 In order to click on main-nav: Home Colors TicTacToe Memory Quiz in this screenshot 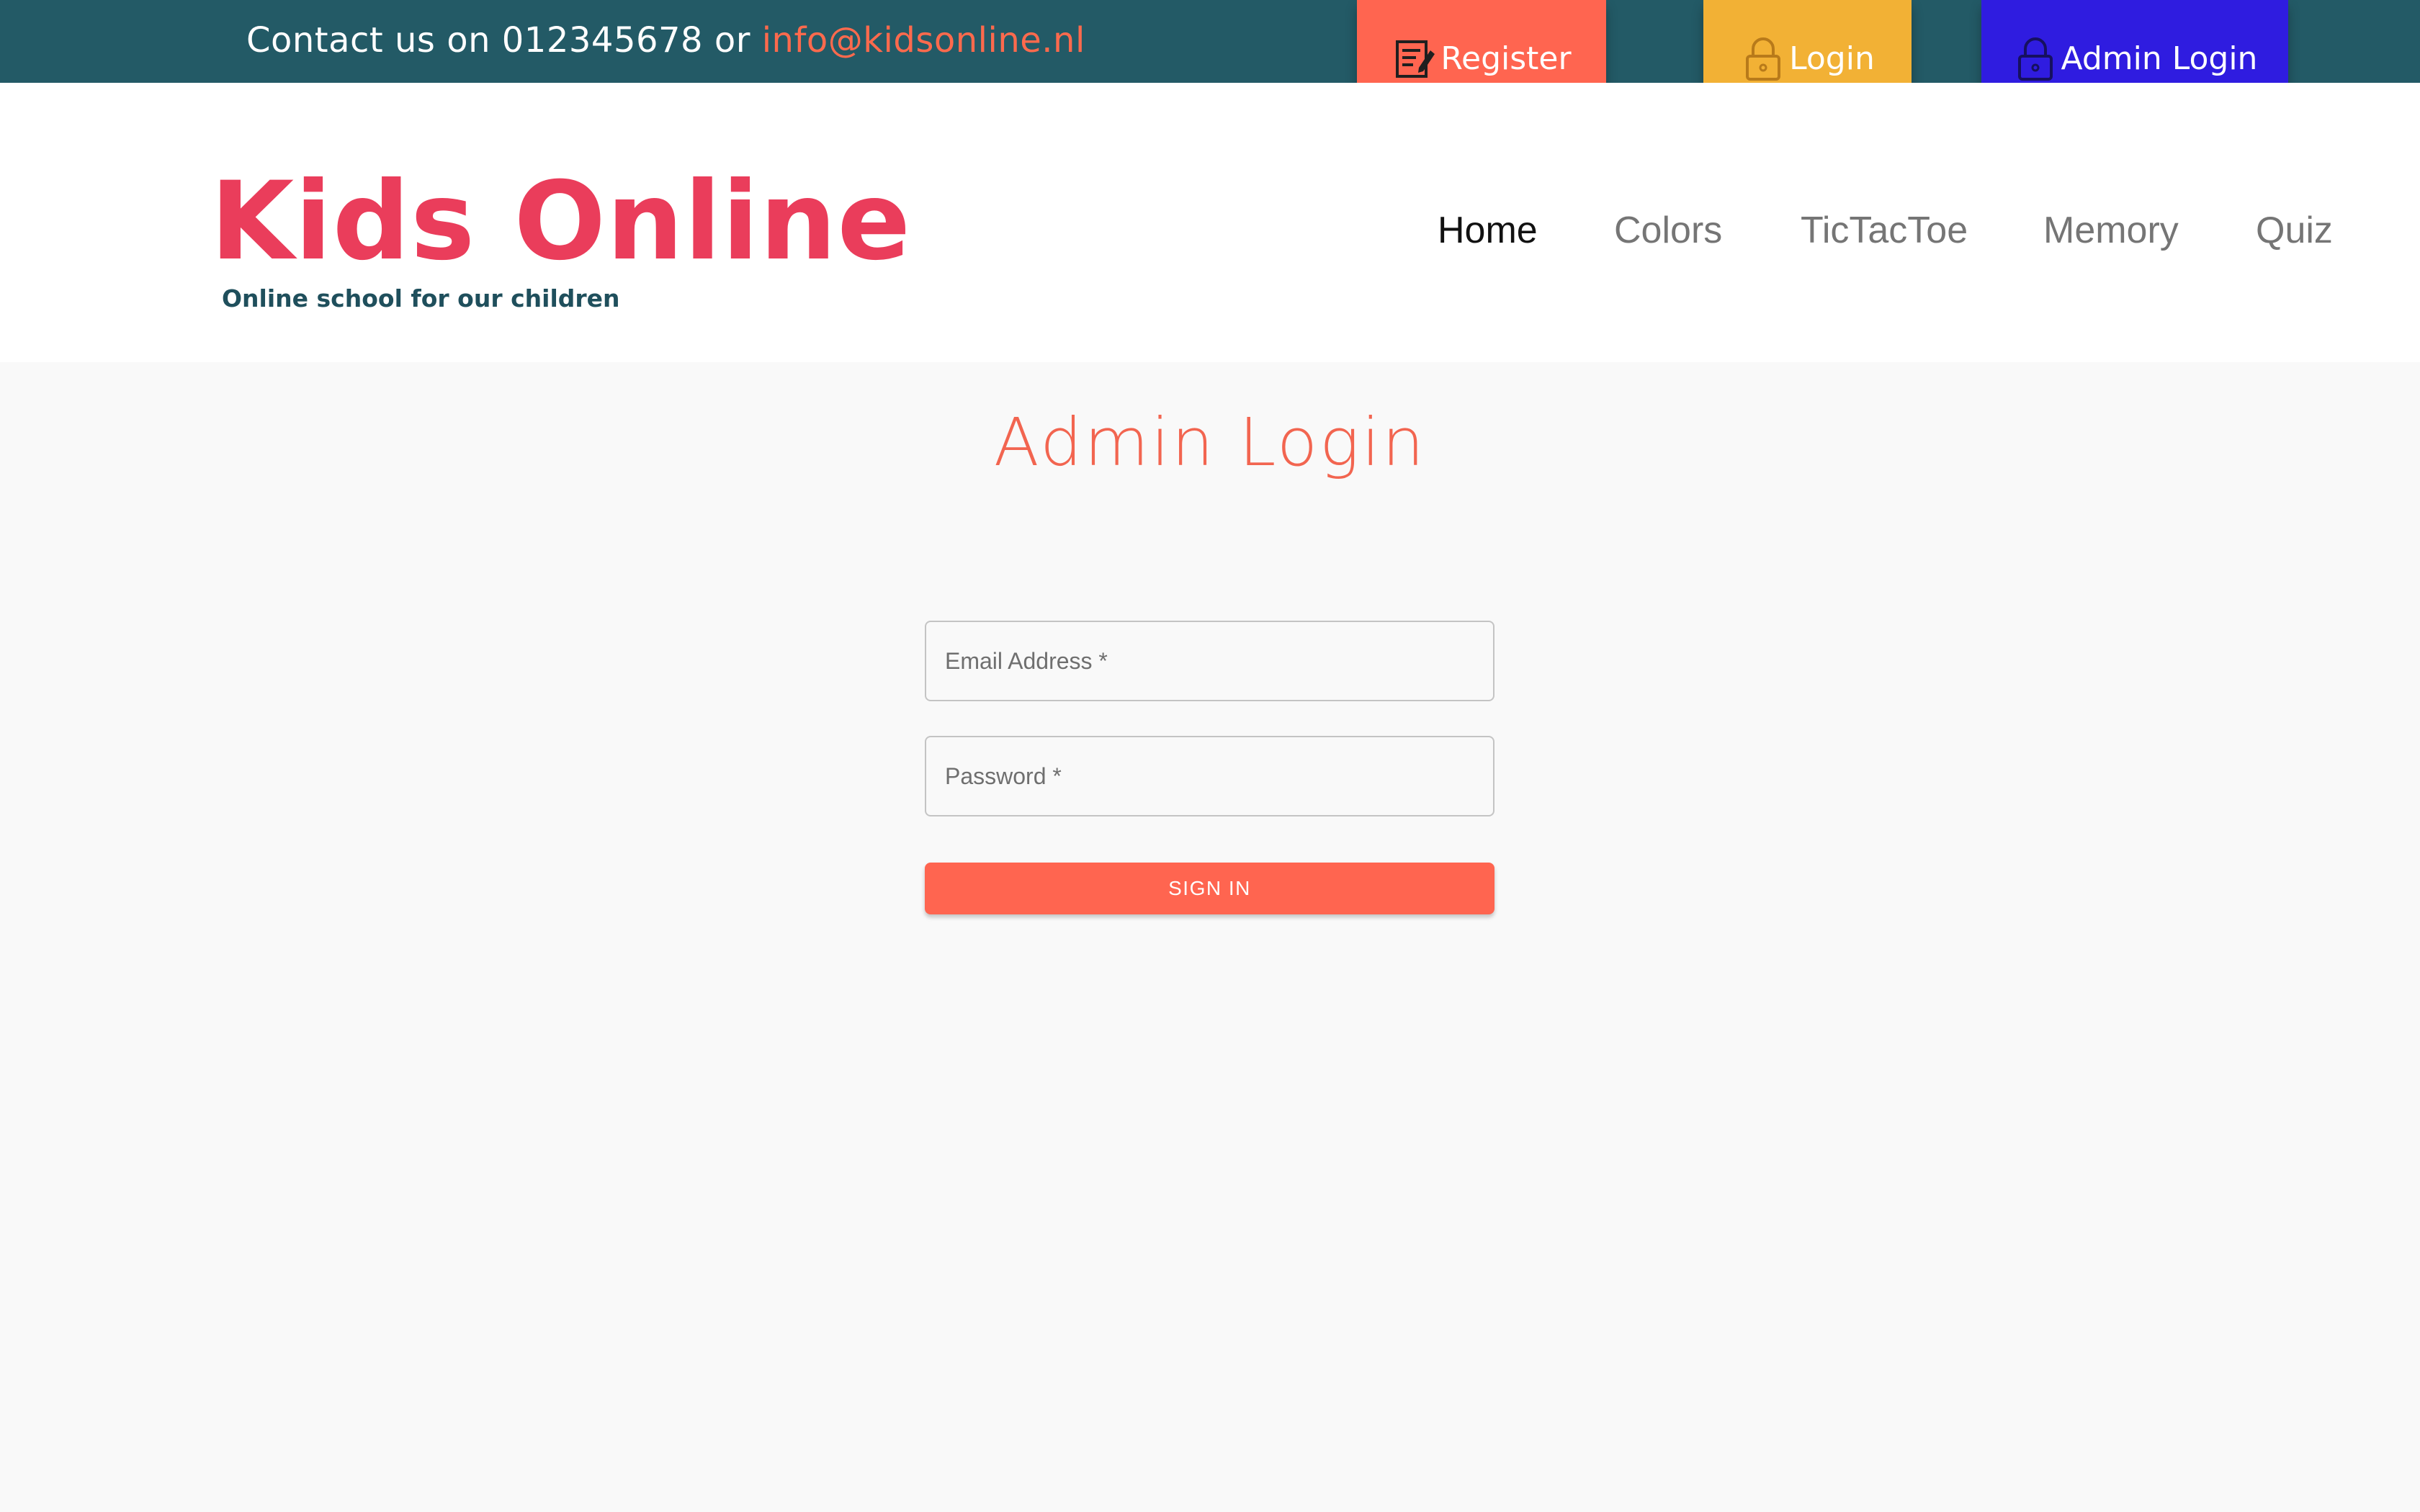, I will do `click(1210, 230)`.